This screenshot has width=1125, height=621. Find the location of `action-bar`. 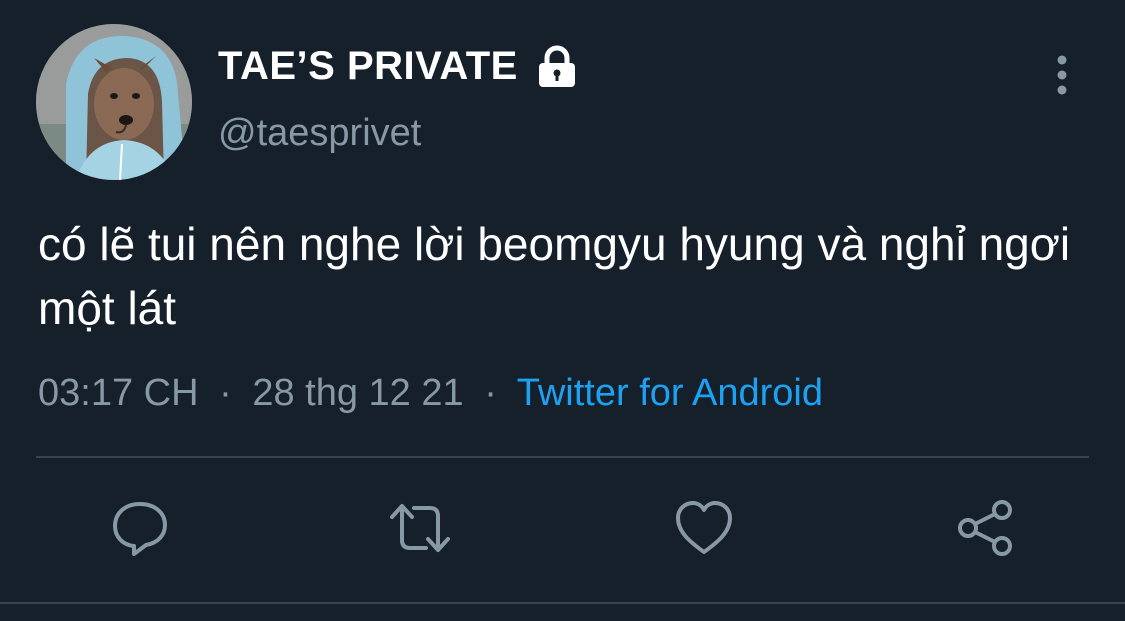

action-bar is located at coordinates (562, 531).